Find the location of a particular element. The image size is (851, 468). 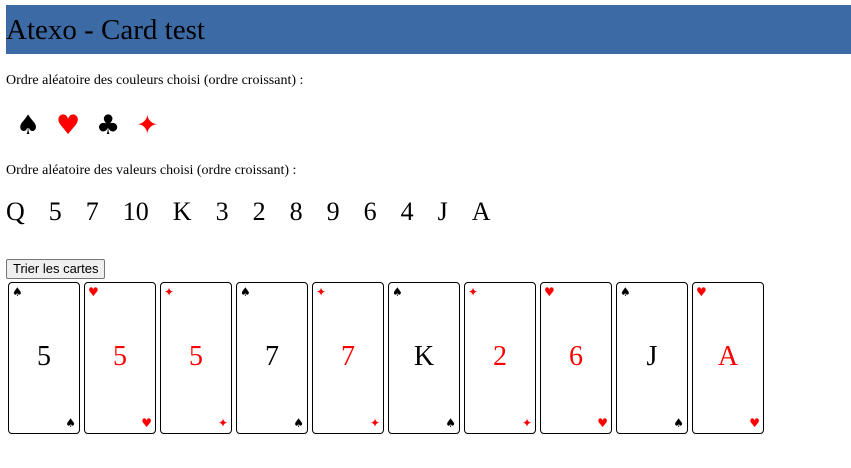

value-order-item: 9 is located at coordinates (333, 211).